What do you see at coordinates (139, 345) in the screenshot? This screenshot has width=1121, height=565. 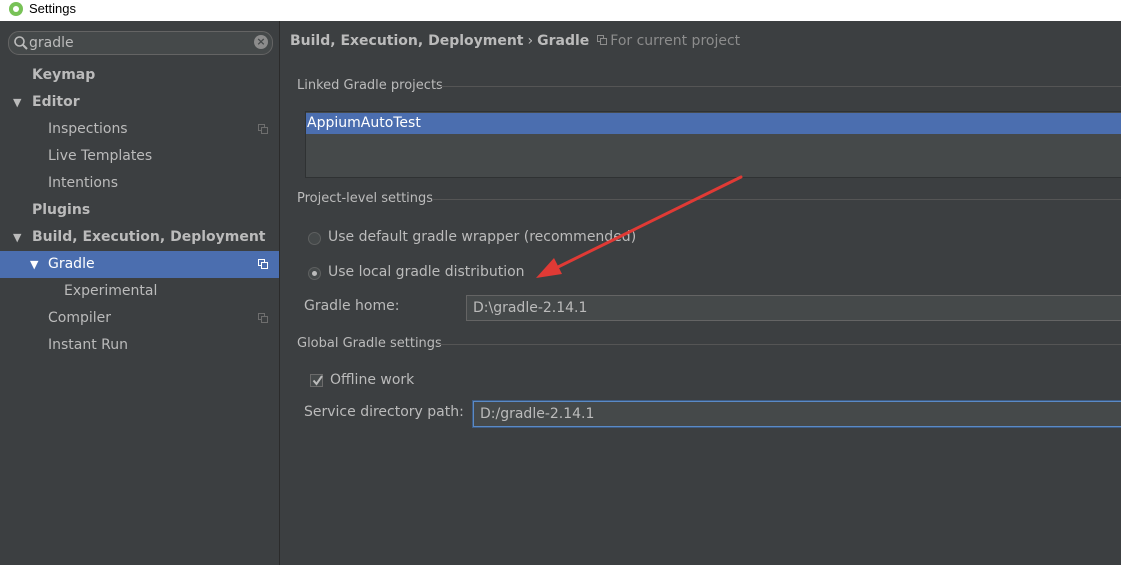 I see `sidebar-item-instant-run: Instant Run` at bounding box center [139, 345].